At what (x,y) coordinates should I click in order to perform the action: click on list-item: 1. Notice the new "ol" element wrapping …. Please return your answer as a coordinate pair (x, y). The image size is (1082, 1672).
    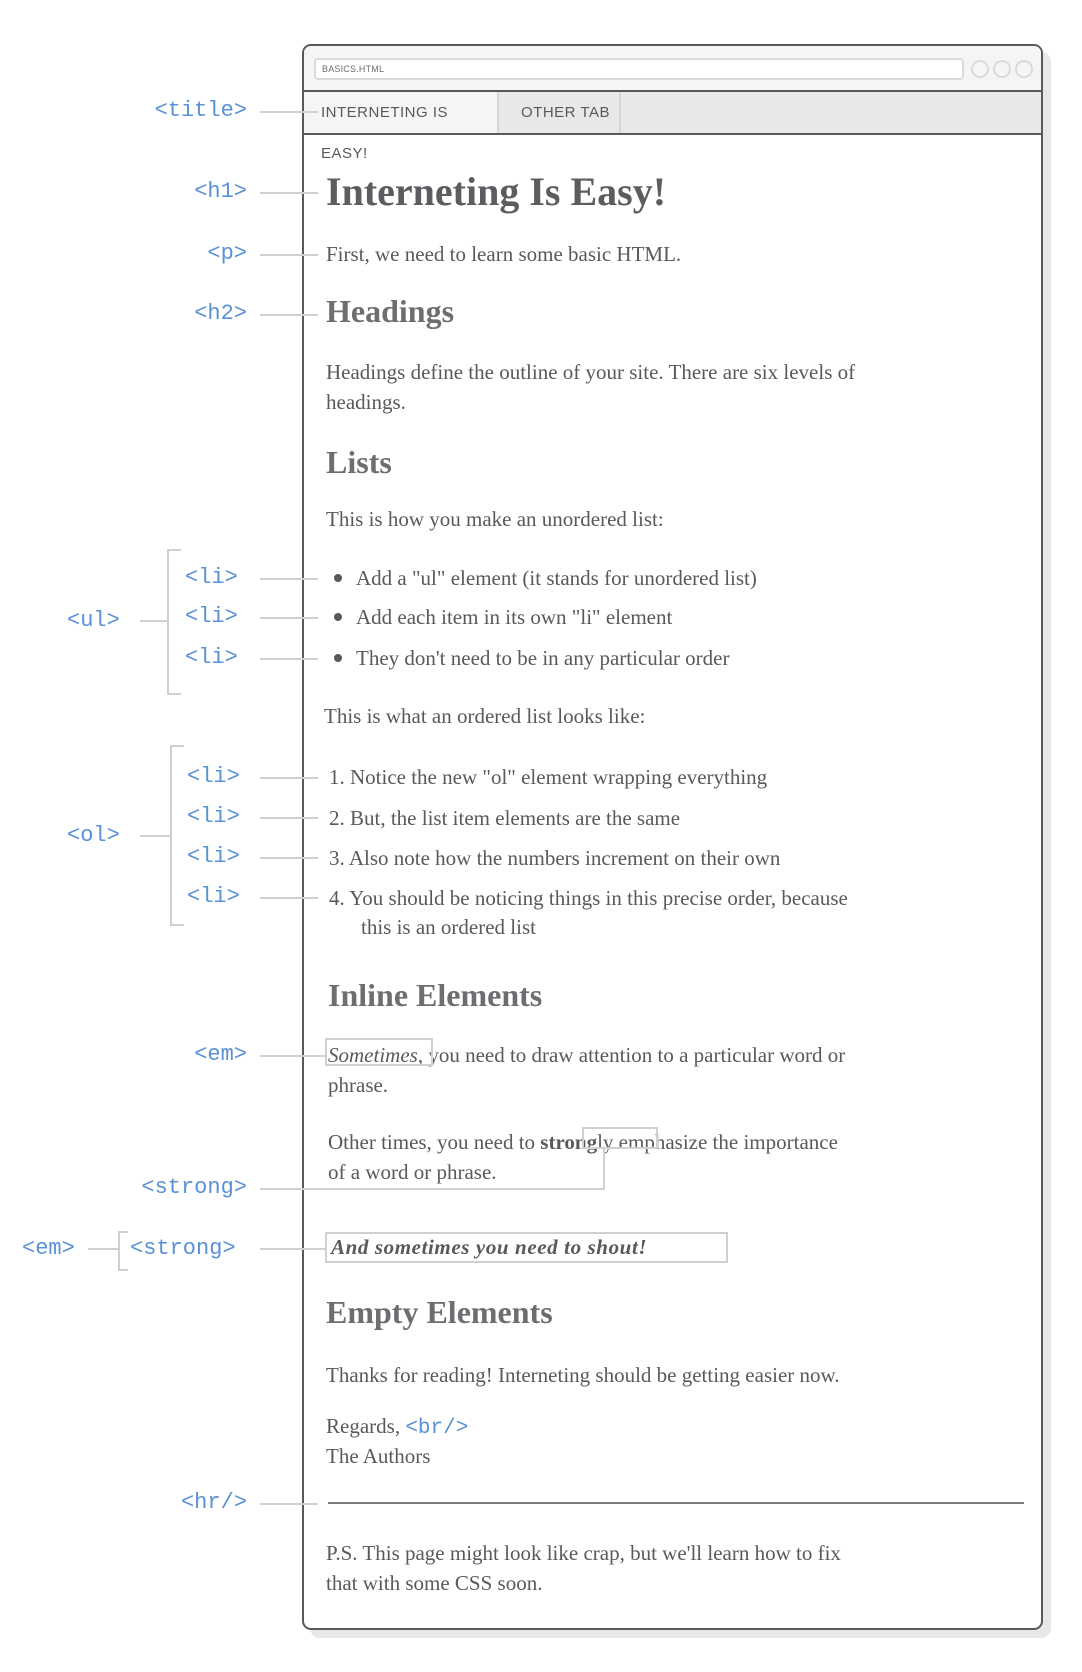
    Looking at the image, I should click on (548, 777).